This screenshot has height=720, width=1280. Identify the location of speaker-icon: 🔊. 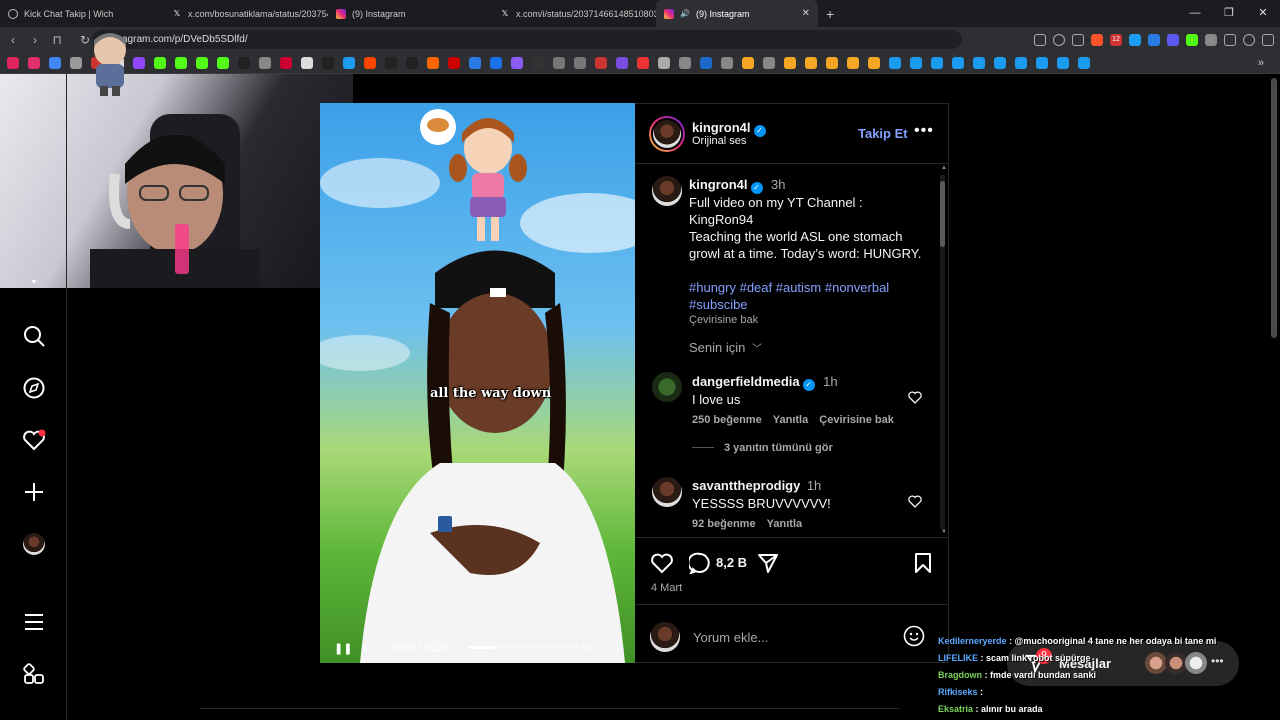
(685, 14).